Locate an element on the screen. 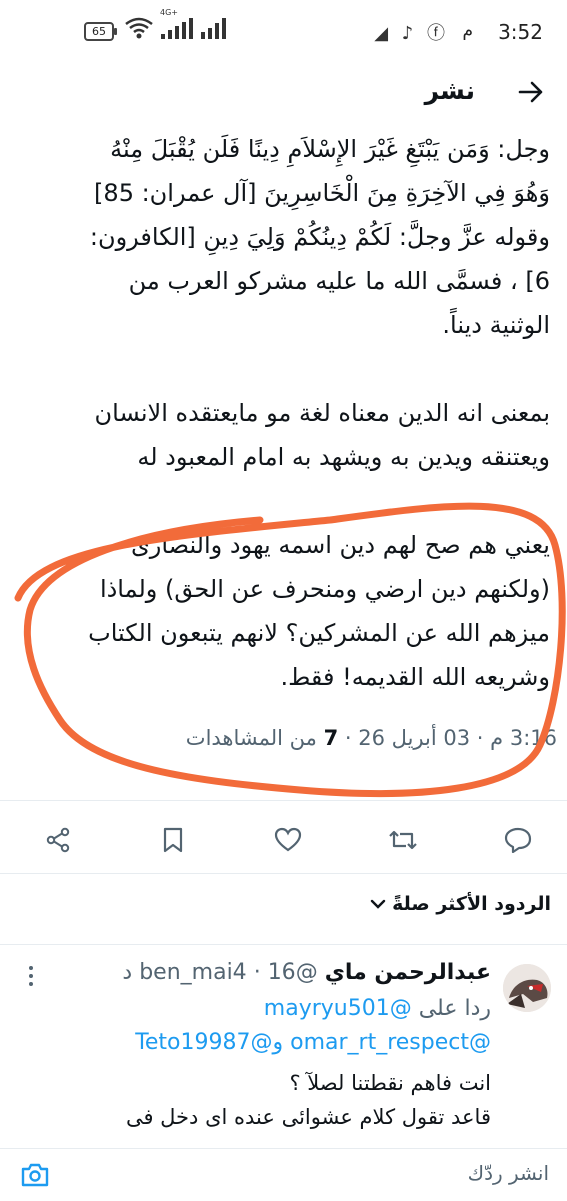 Image resolution: width=567 pixels, height=1201 pixels. signal-icon is located at coordinates (177, 28).